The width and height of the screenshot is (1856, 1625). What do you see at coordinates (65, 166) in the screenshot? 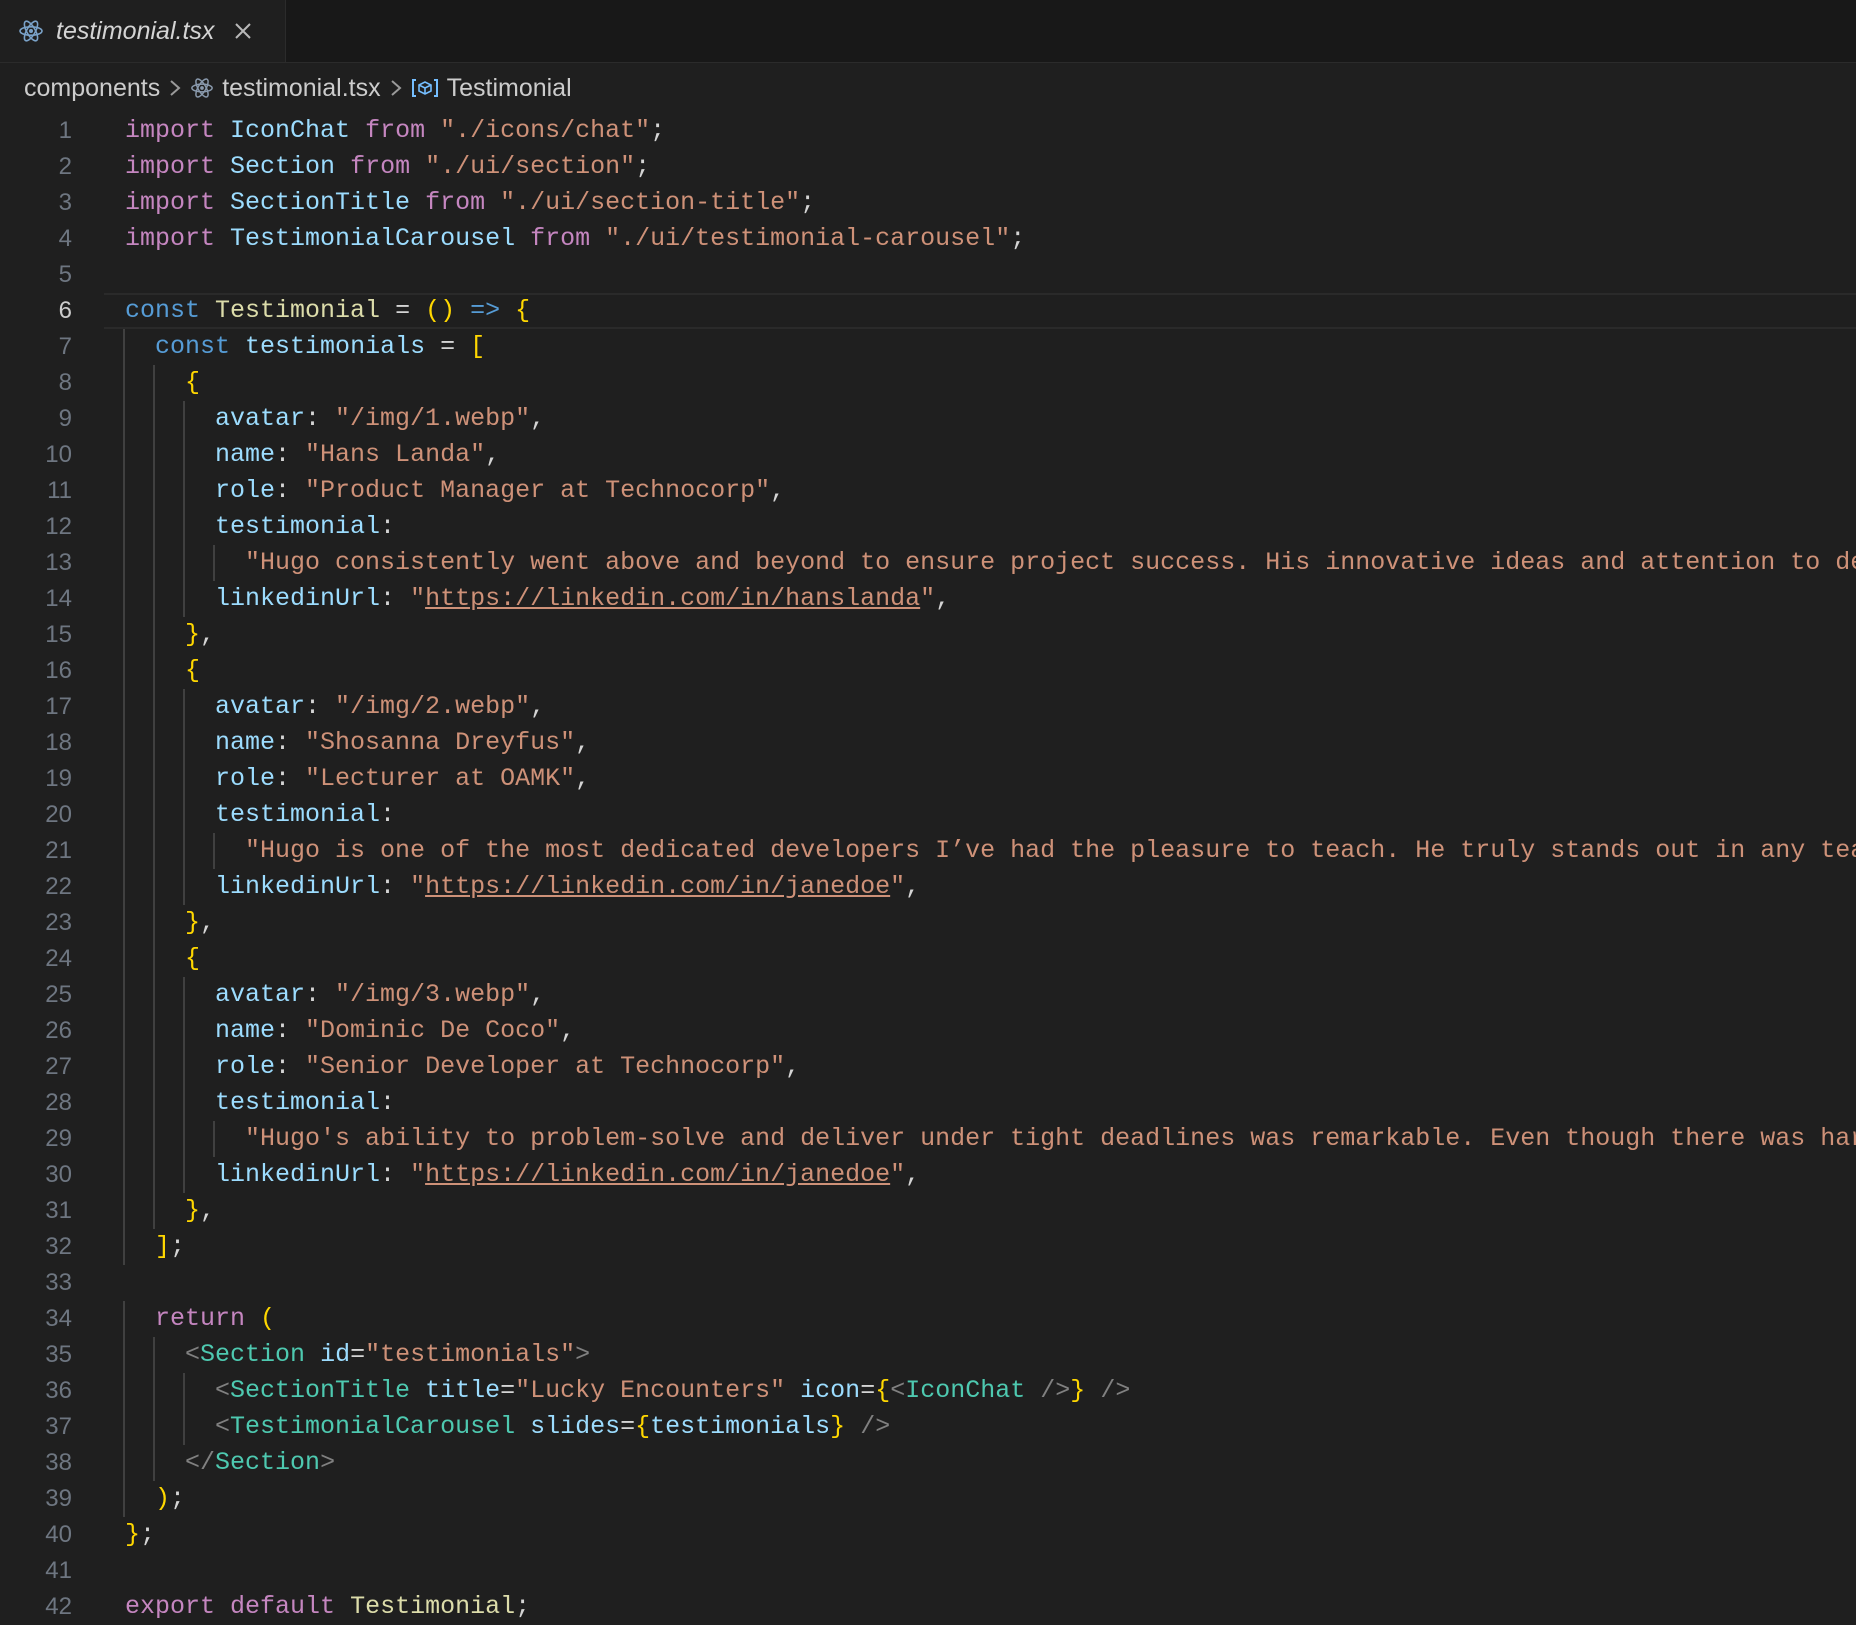
I see `line-number: 2` at bounding box center [65, 166].